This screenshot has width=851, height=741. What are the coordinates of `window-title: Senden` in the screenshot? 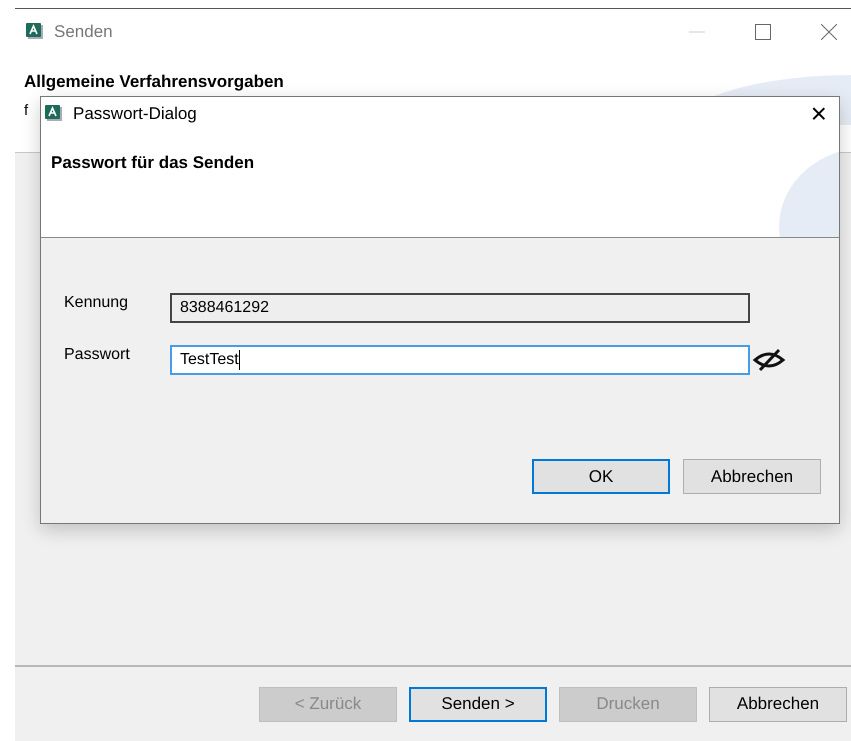 It's located at (83, 32).